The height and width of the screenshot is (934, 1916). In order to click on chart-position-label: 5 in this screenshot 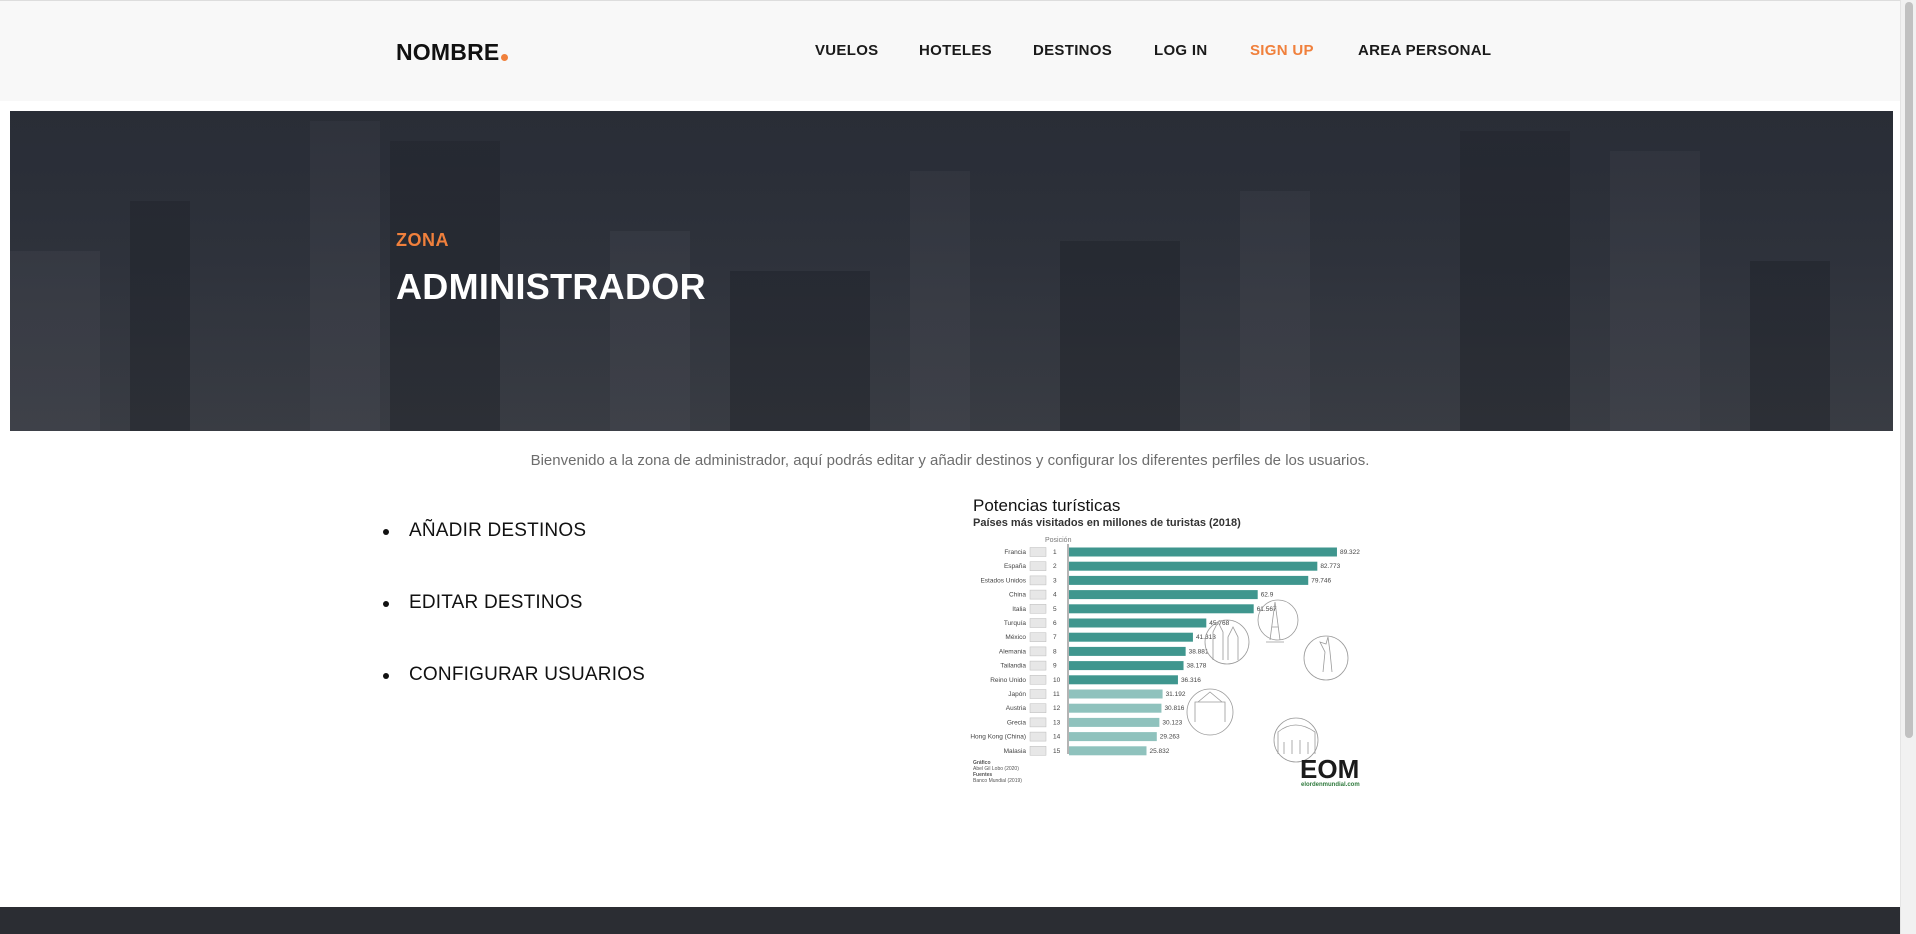, I will do `click(1055, 609)`.